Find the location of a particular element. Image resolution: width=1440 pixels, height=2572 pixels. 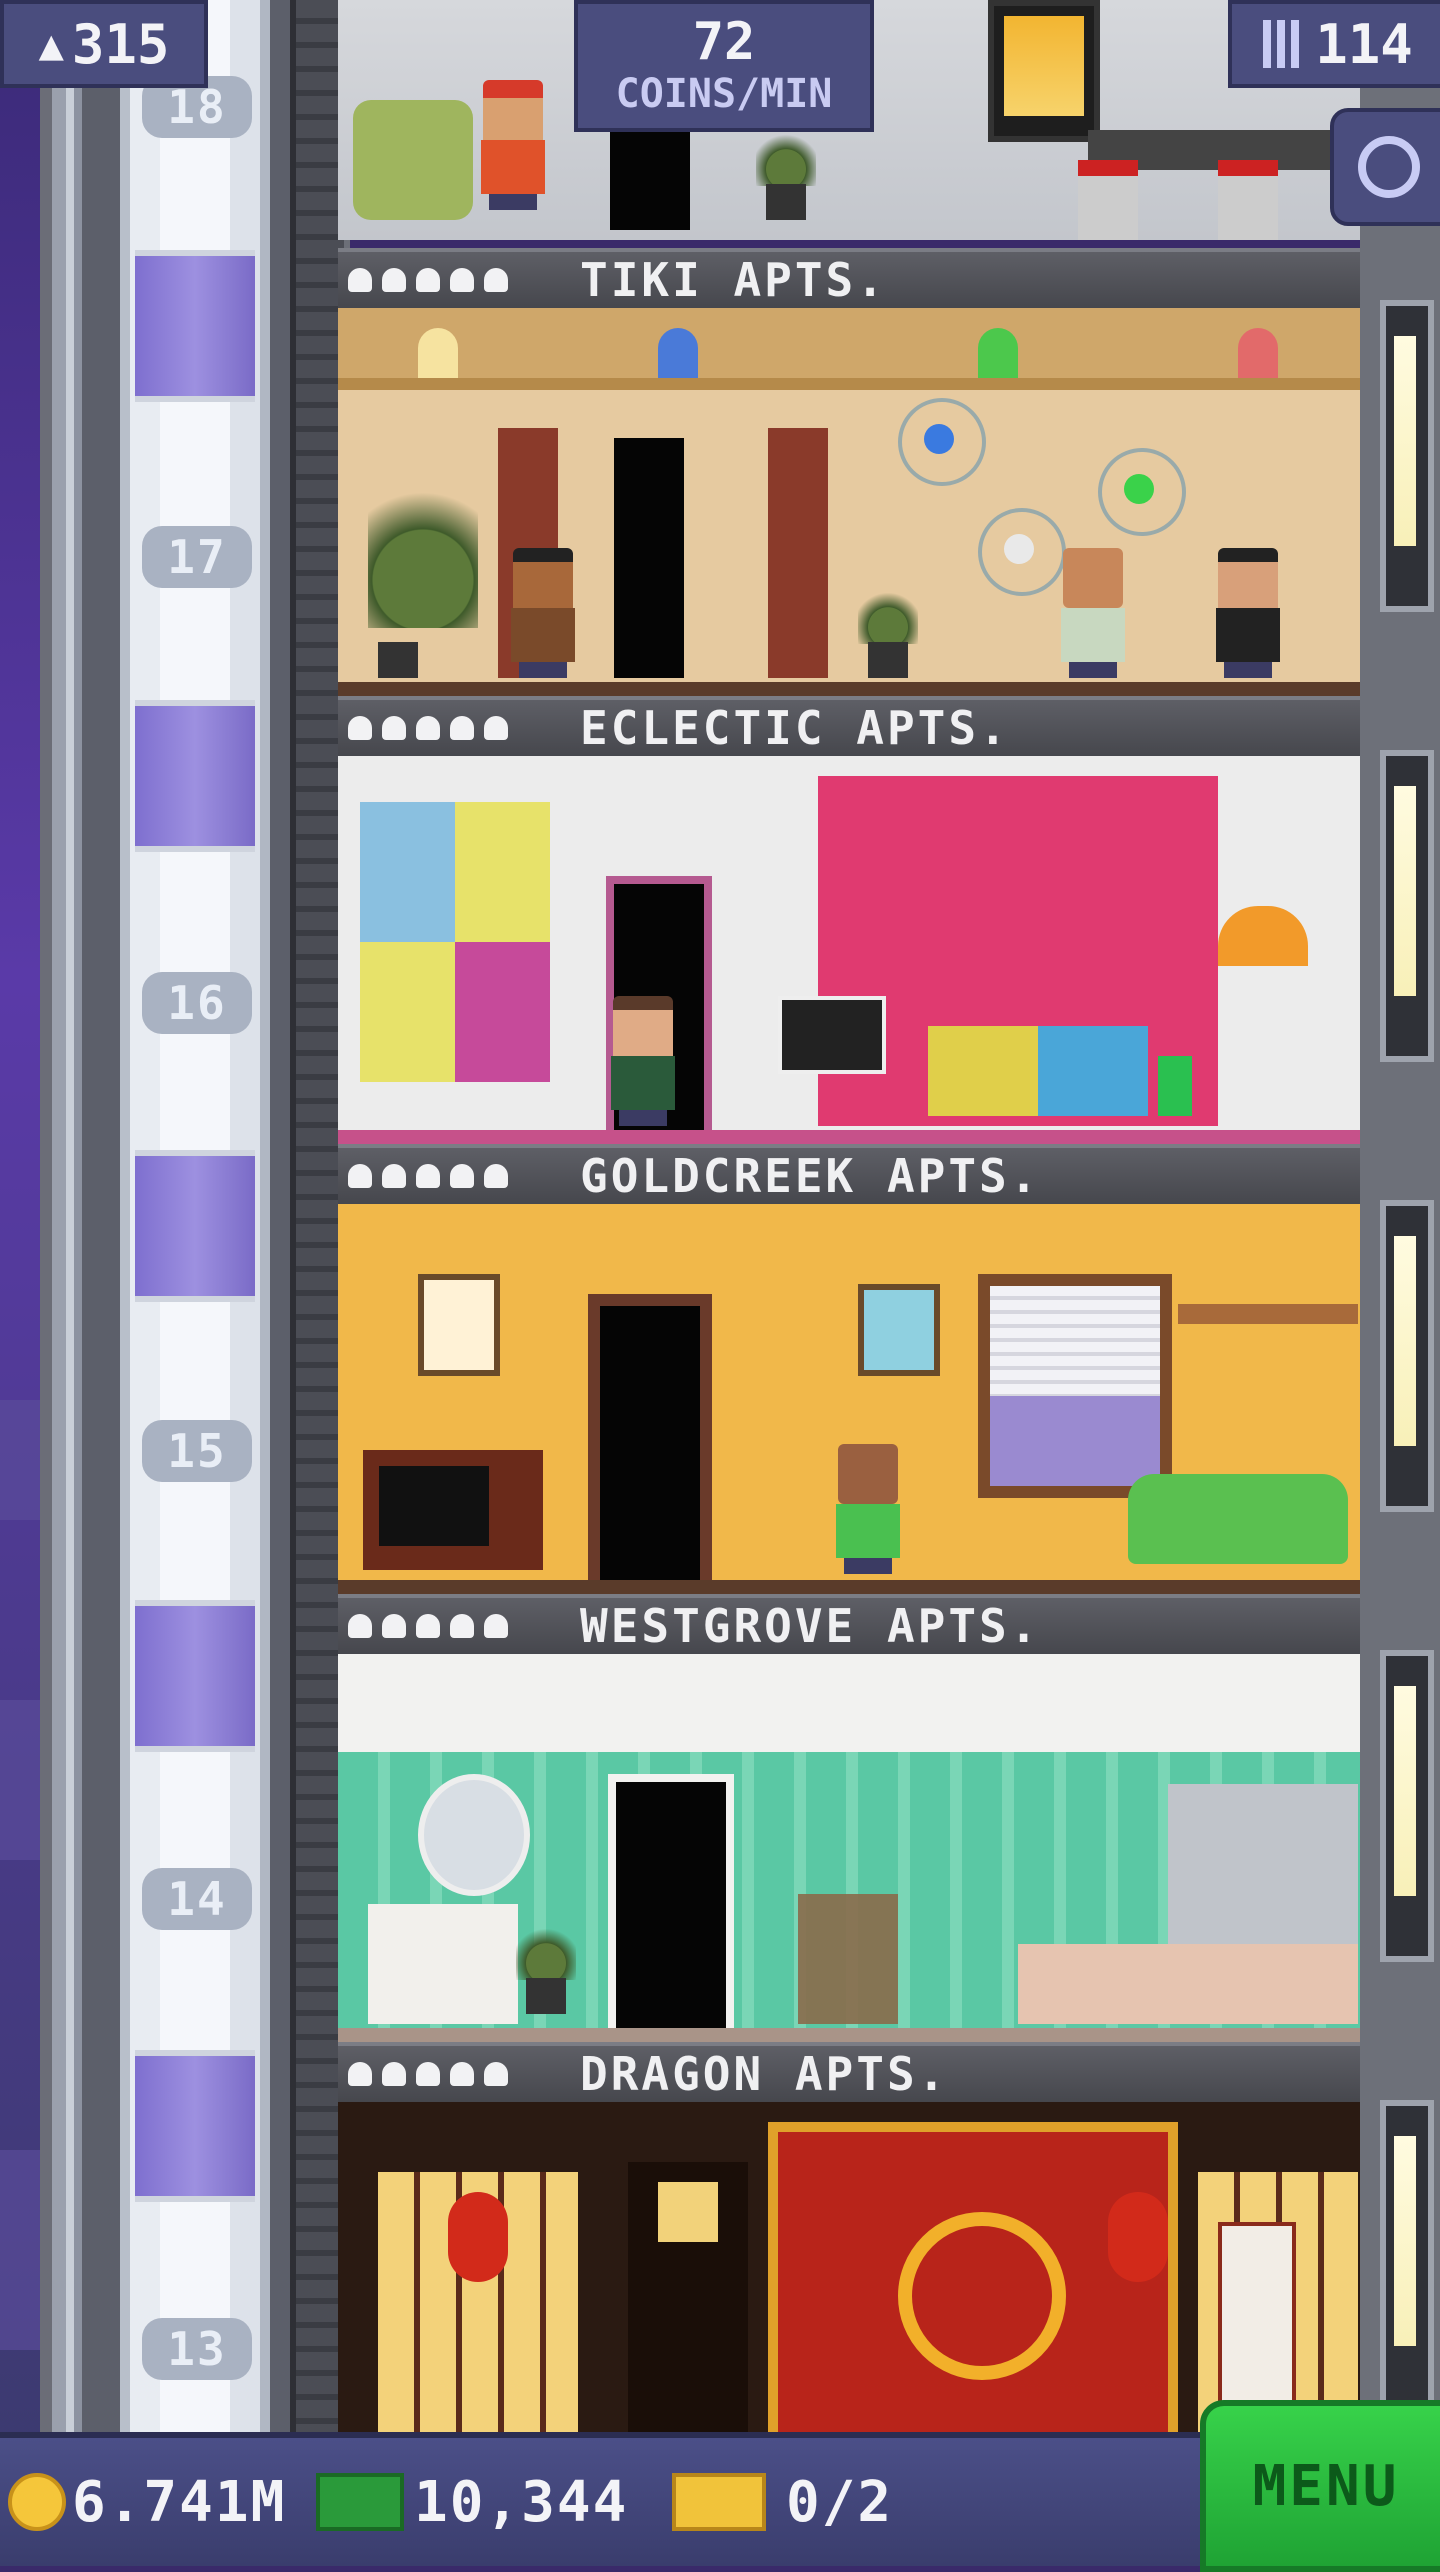

bistro-table is located at coordinates (848, 1959).